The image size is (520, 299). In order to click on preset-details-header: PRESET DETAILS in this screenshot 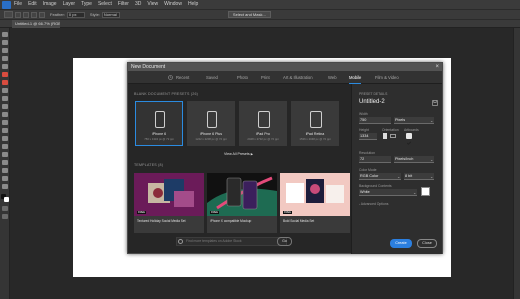, I will do `click(373, 94)`.